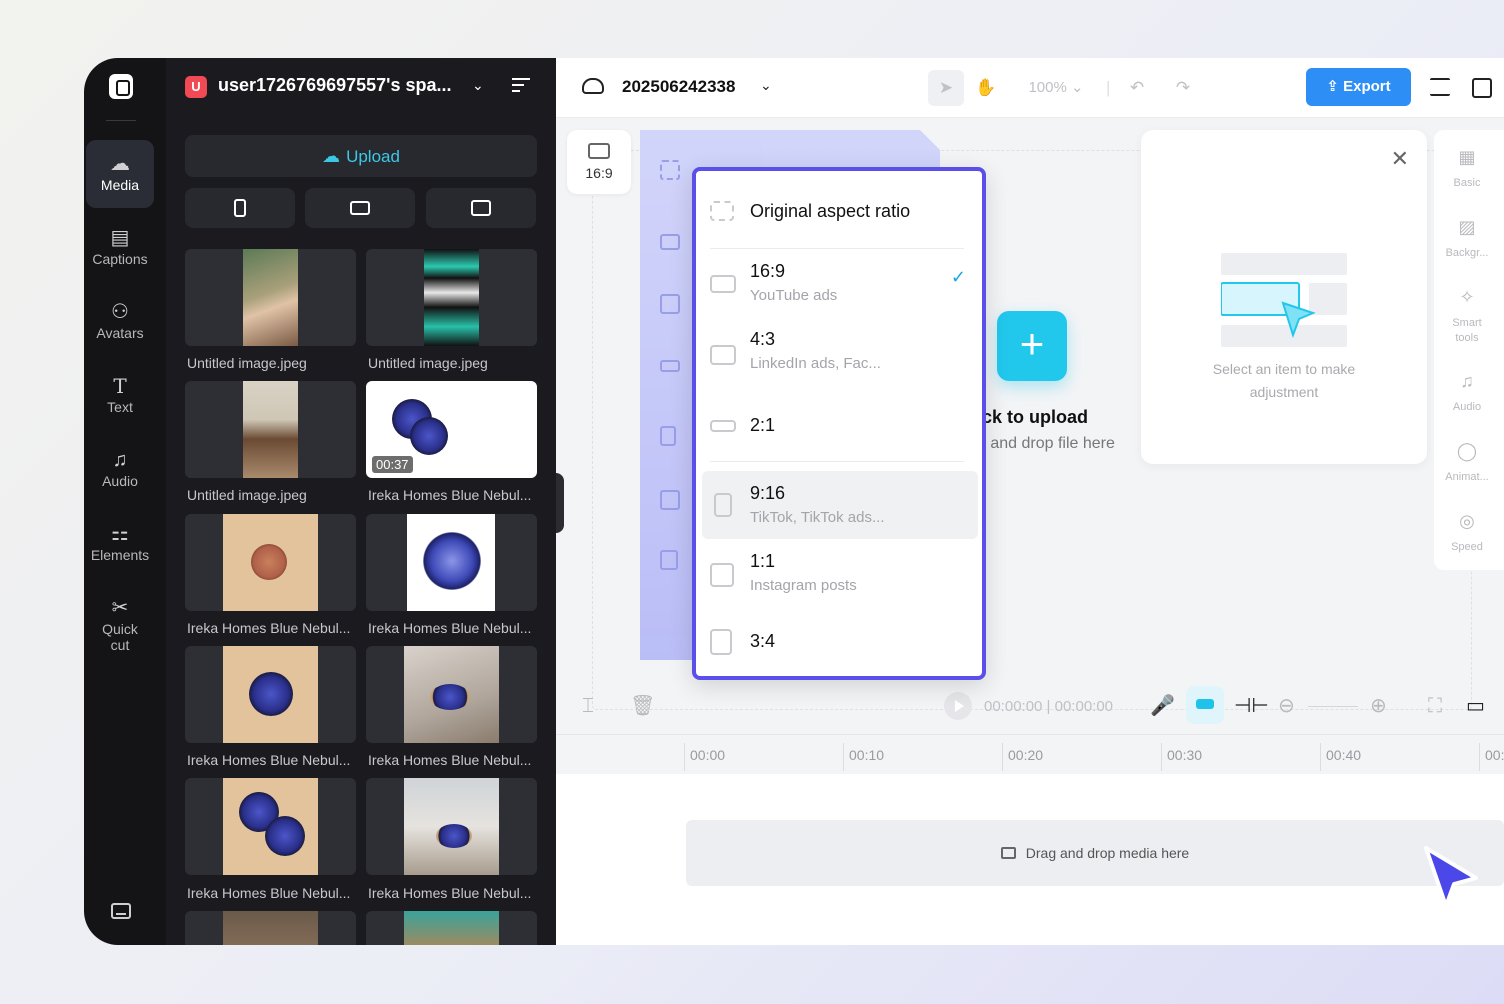  What do you see at coordinates (1467, 547) in the screenshot?
I see `rail-label: Speed` at bounding box center [1467, 547].